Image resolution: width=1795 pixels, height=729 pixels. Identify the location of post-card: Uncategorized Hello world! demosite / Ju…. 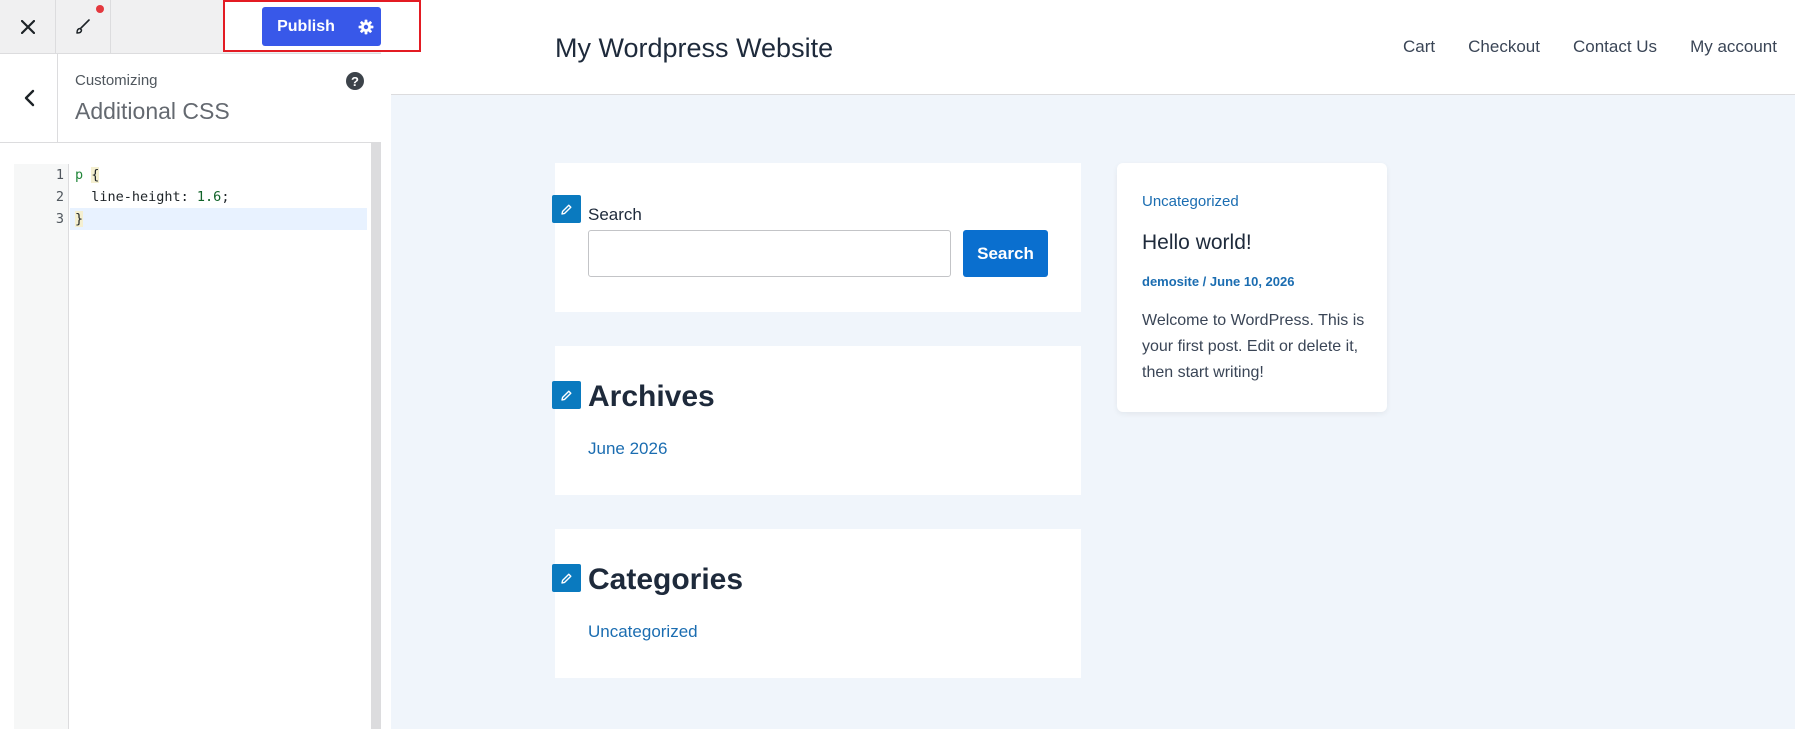
(1252, 287).